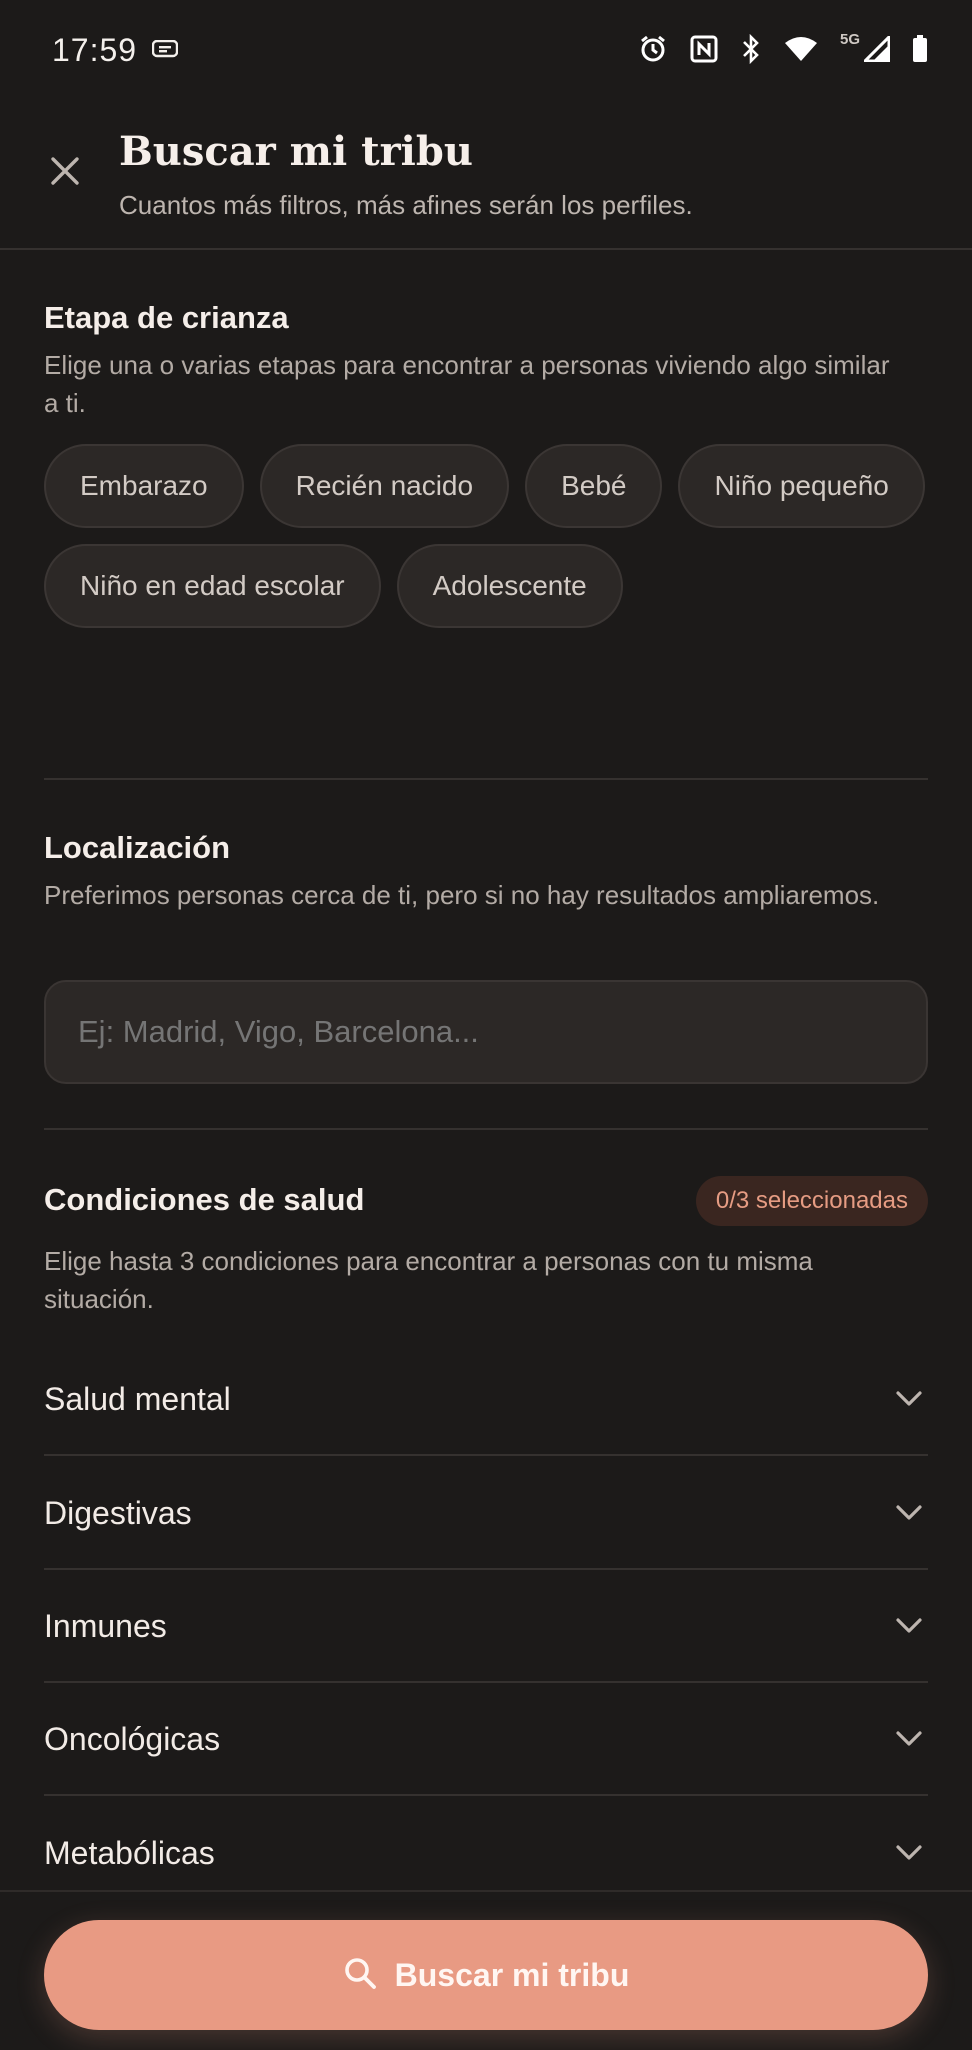 The height and width of the screenshot is (2050, 972). I want to click on accordion-label: Inmunes, so click(105, 1625).